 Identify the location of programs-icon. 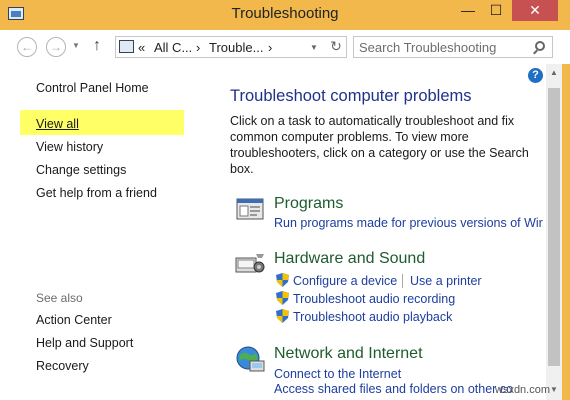
(250, 209).